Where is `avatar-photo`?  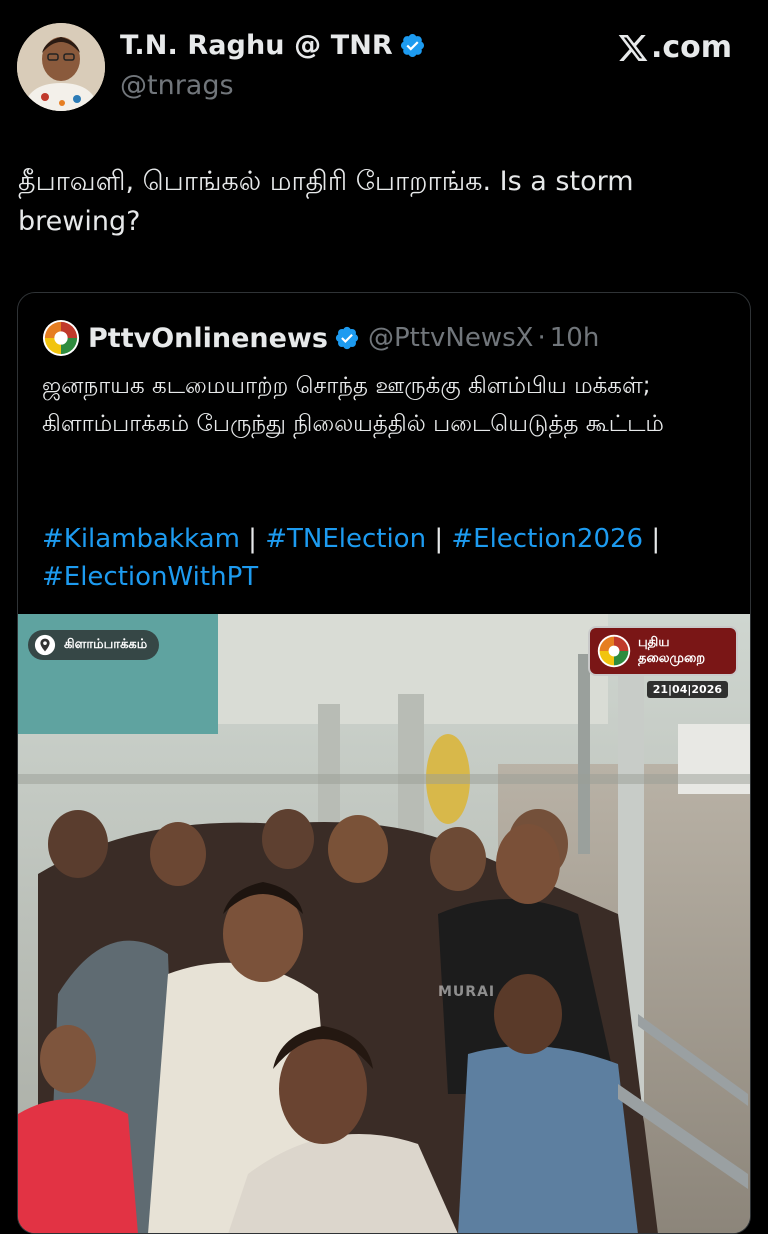
avatar-photo is located at coordinates (61, 67).